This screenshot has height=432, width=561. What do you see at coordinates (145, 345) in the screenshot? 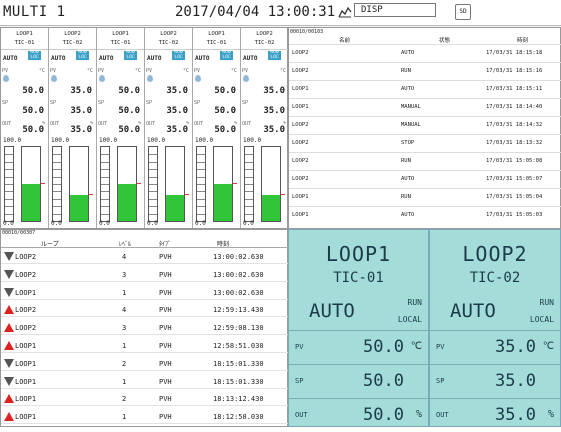
I see `alarm-row: LOOP1 1 PVH 12:58:51.030` at bounding box center [145, 345].